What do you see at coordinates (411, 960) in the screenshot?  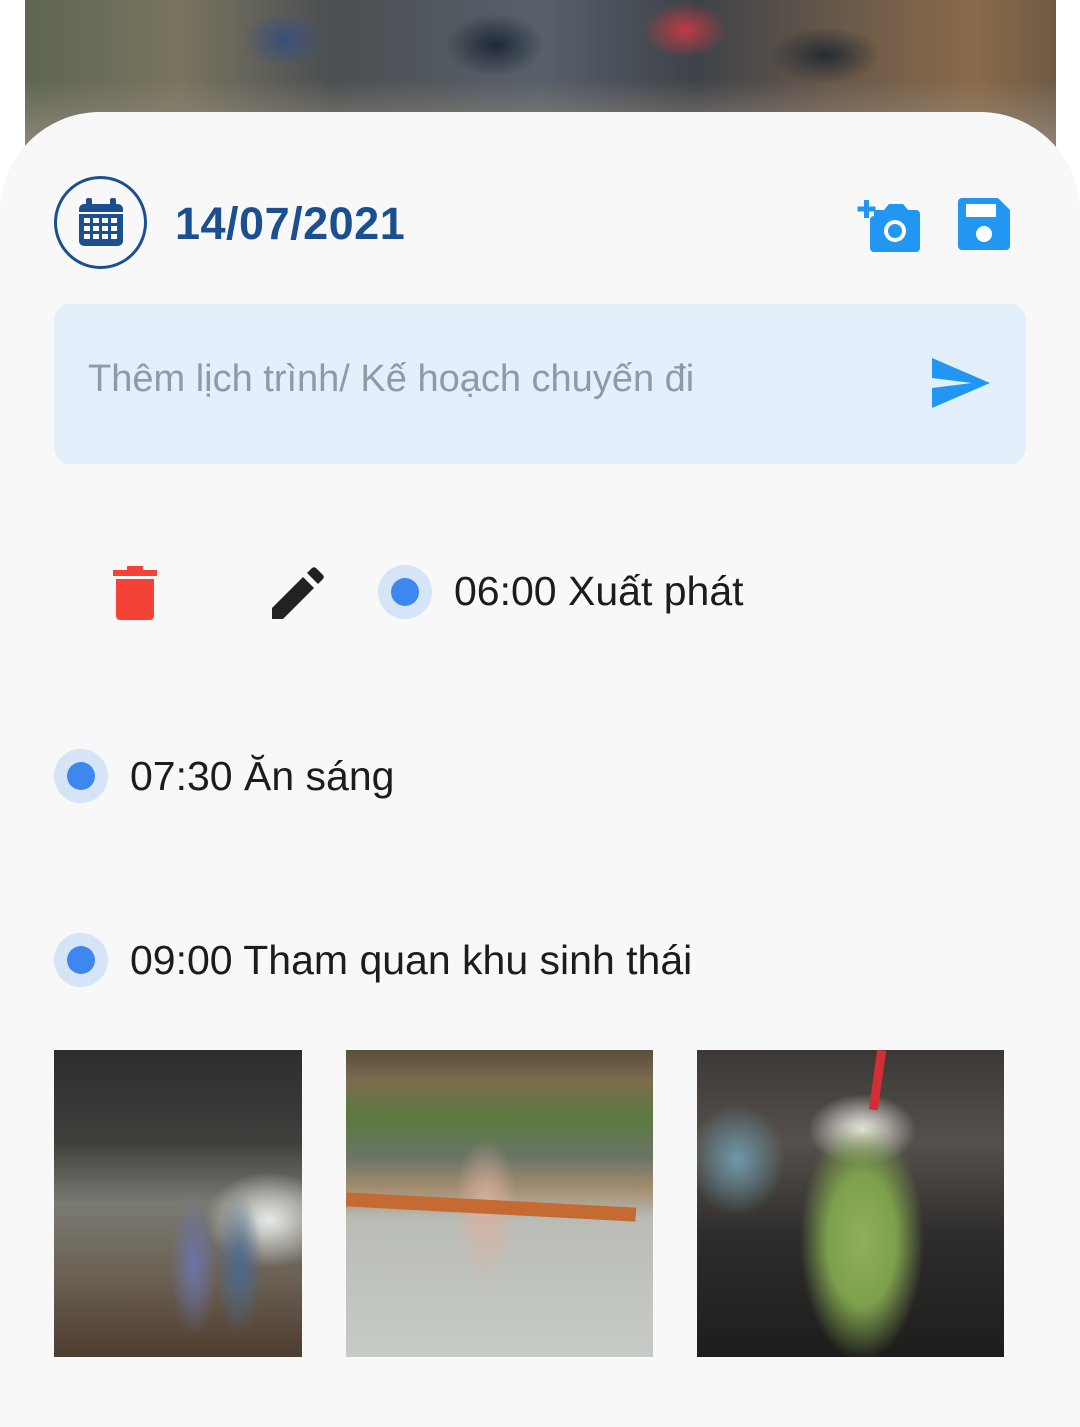 I see `schedule-item-3: 09:00 Tham quan khu sinh thái` at bounding box center [411, 960].